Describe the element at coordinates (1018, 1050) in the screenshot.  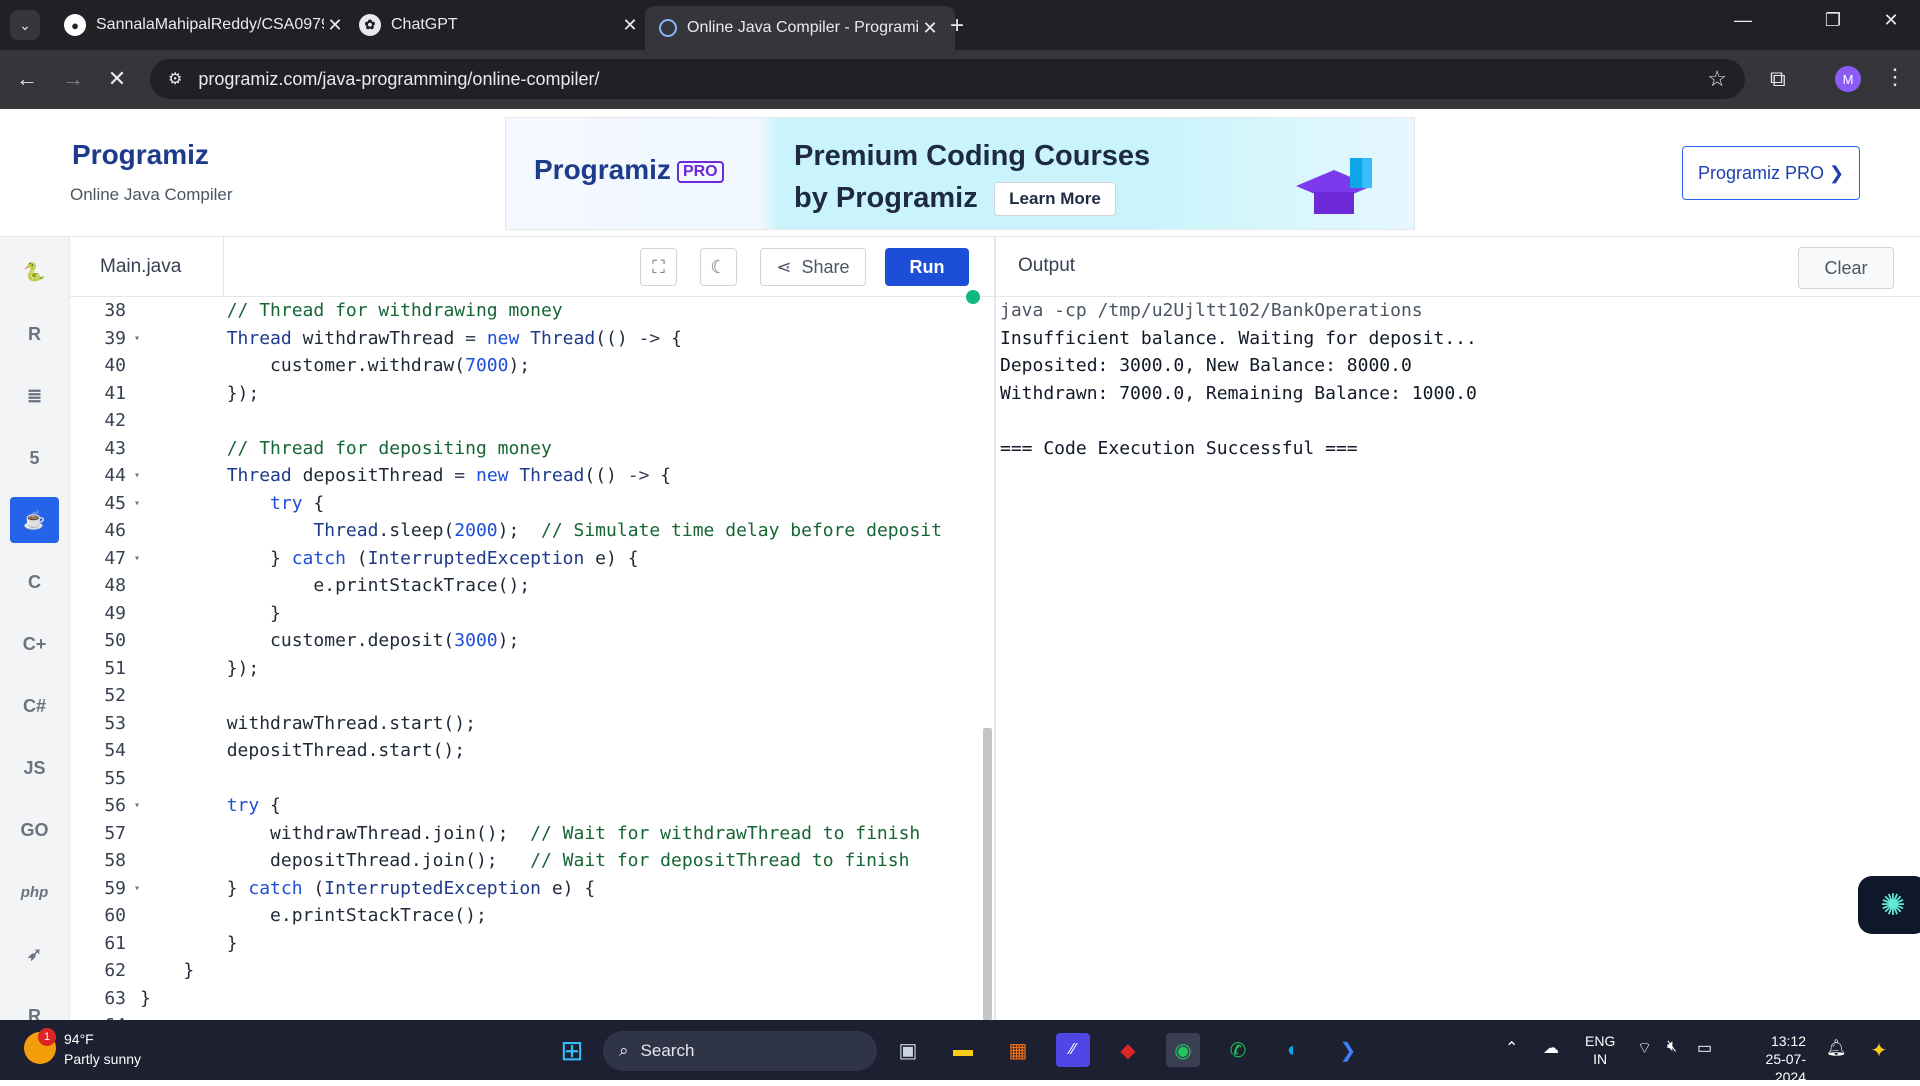
I see `microsoft-store-icon: ▦` at that location.